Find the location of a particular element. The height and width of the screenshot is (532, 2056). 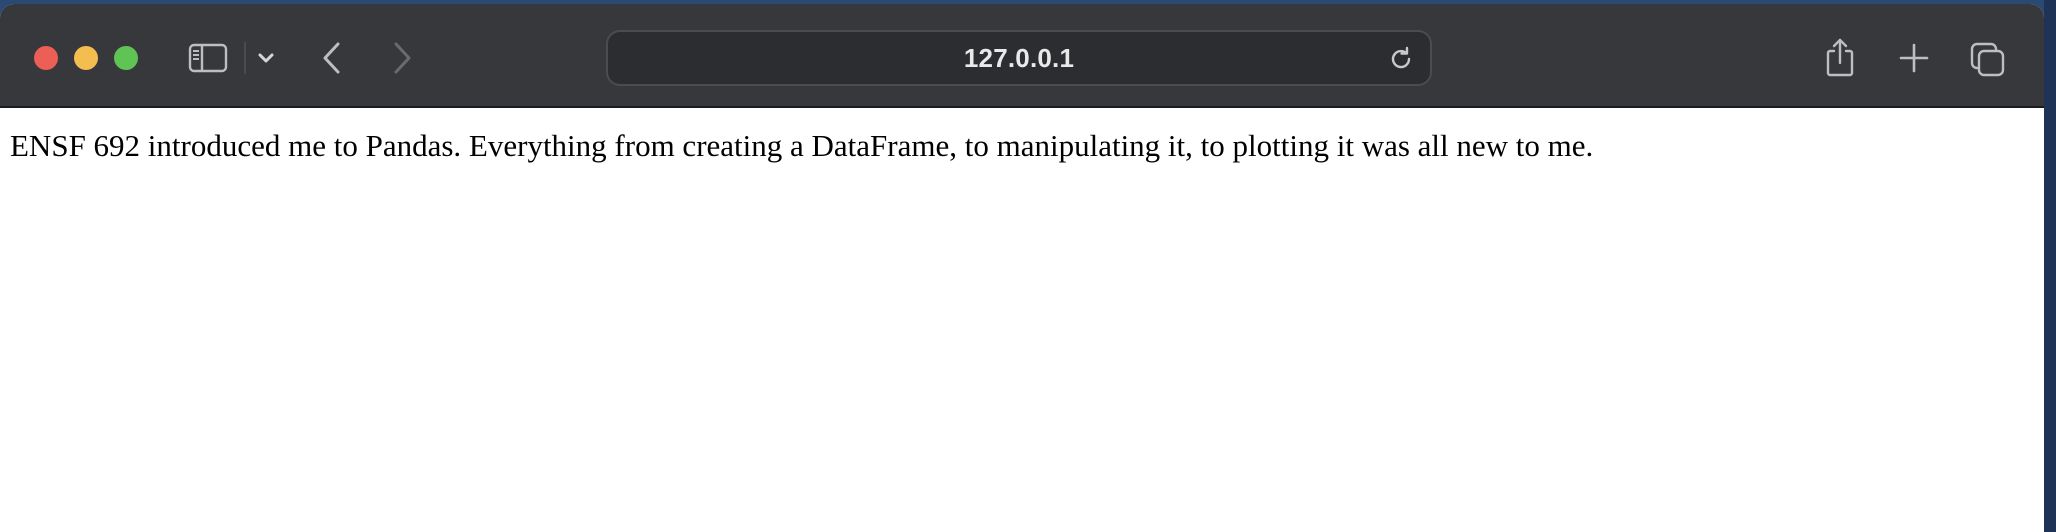

chevron-left-icon is located at coordinates (331, 58).